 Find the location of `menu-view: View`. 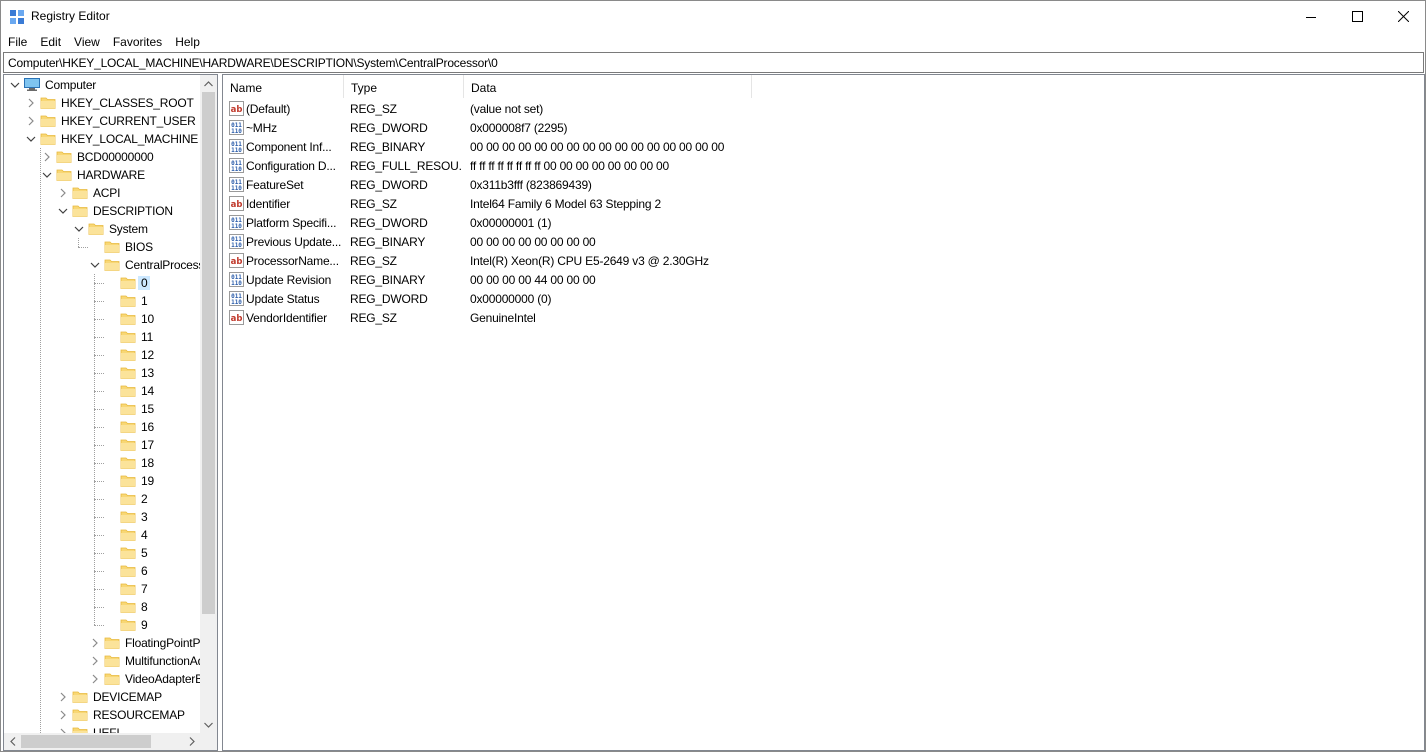

menu-view: View is located at coordinates (86, 41).